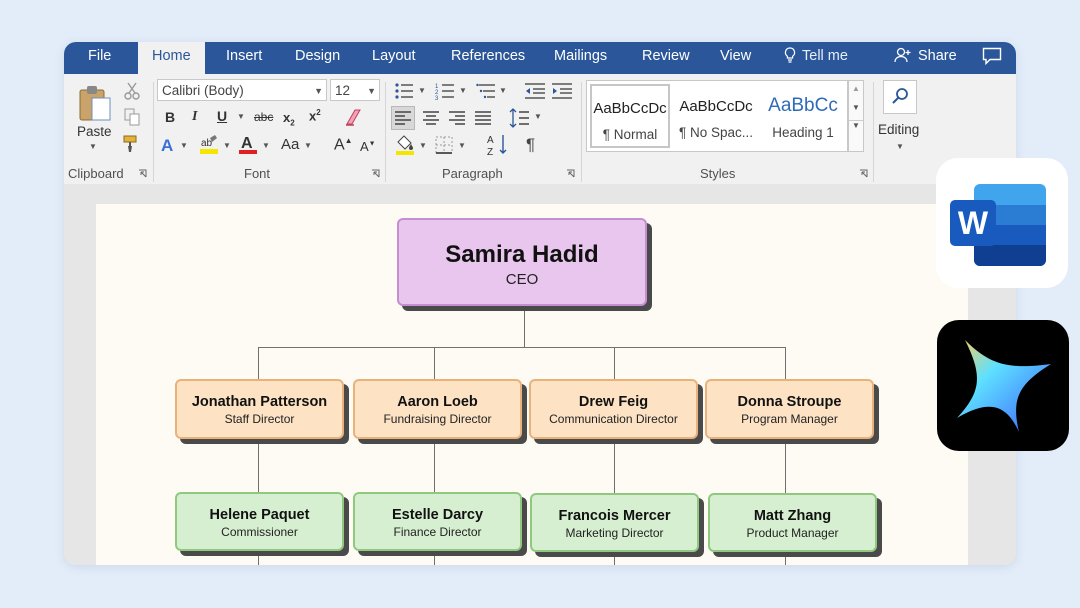 The height and width of the screenshot is (608, 1080). I want to click on justify-icon, so click(483, 118).